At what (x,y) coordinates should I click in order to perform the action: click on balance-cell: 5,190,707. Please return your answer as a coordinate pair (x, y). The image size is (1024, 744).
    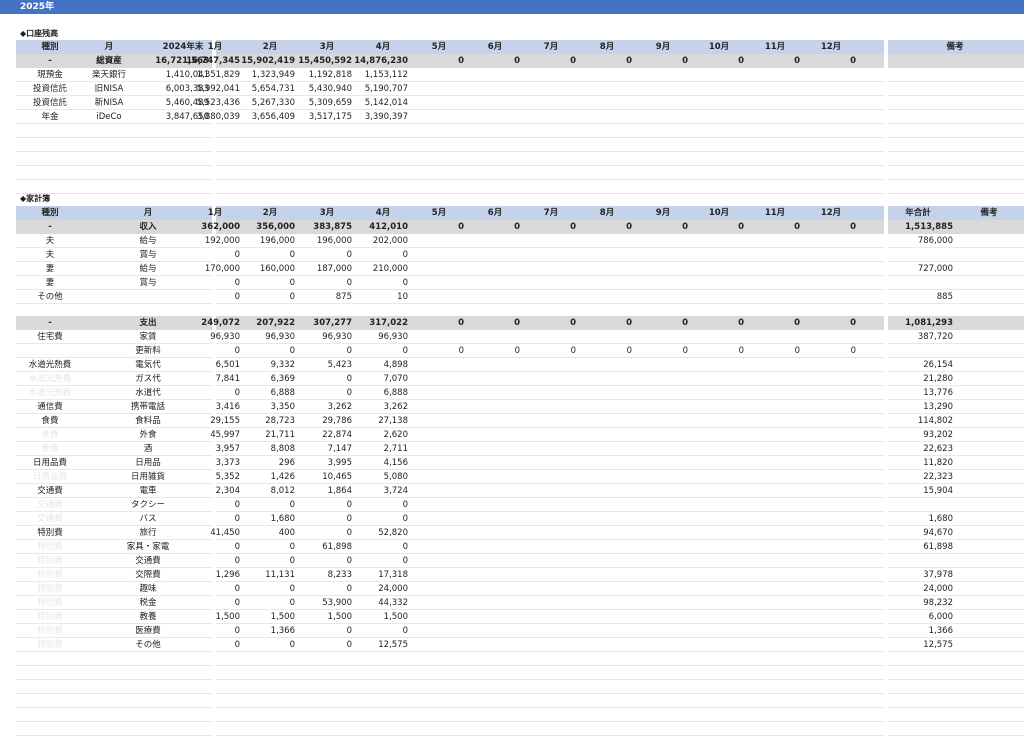
    Looking at the image, I should click on (368, 89).